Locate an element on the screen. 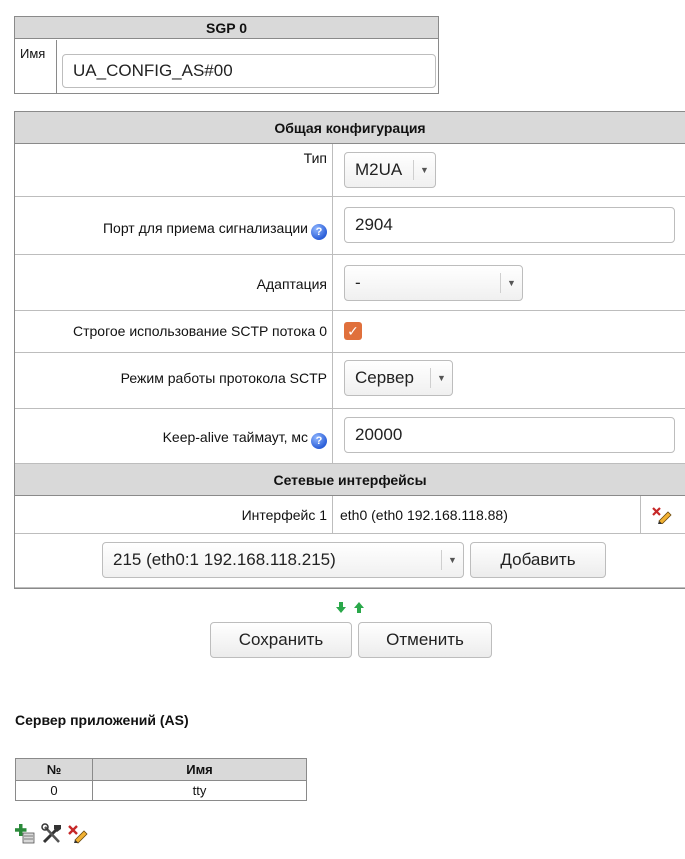  save-button: Сохранить is located at coordinates (281, 640).